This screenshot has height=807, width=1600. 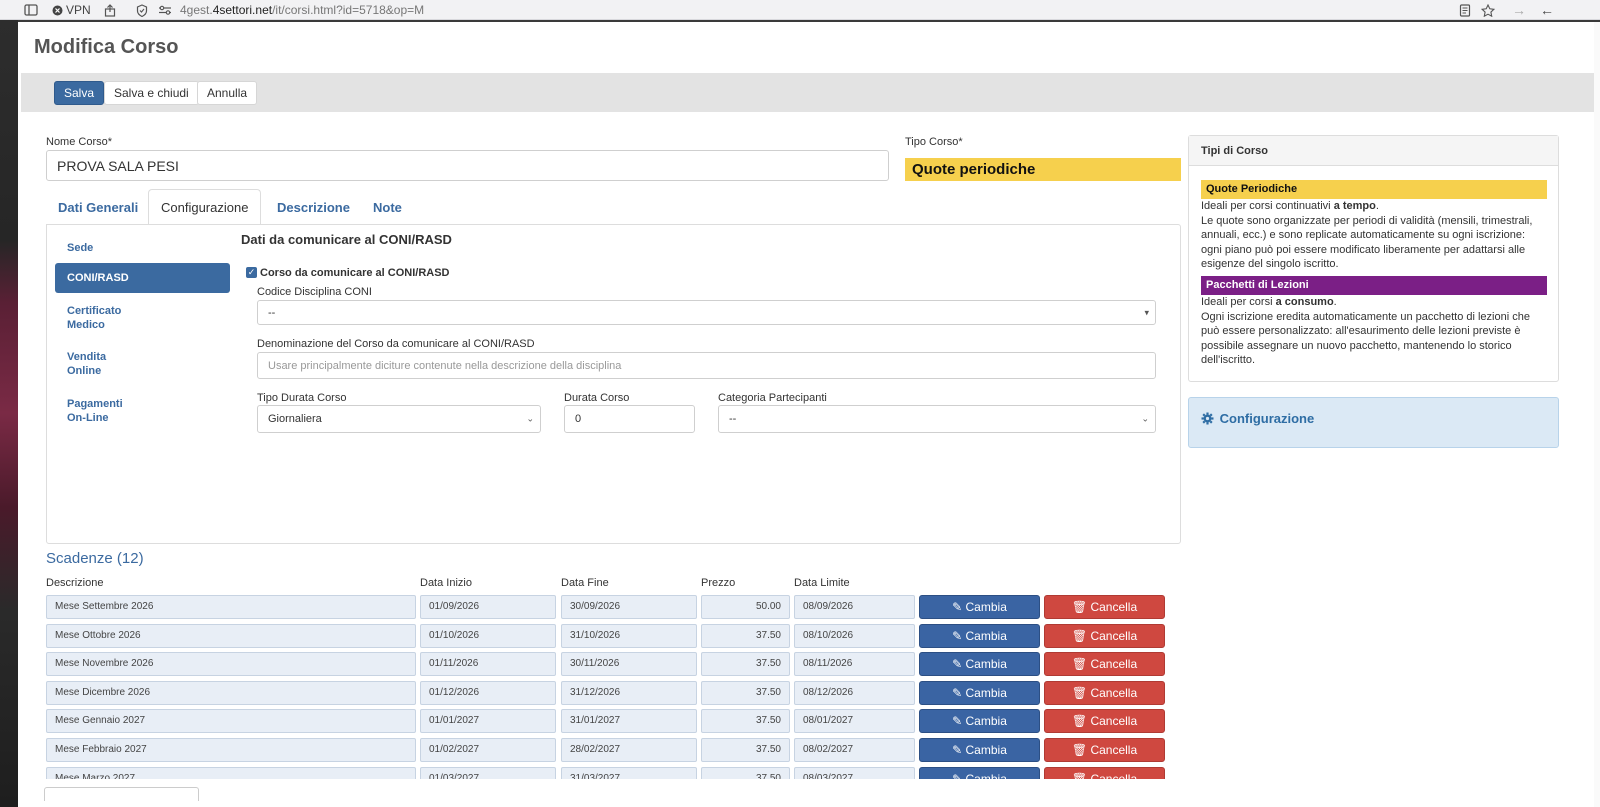 What do you see at coordinates (142, 10) in the screenshot?
I see `shield-icon` at bounding box center [142, 10].